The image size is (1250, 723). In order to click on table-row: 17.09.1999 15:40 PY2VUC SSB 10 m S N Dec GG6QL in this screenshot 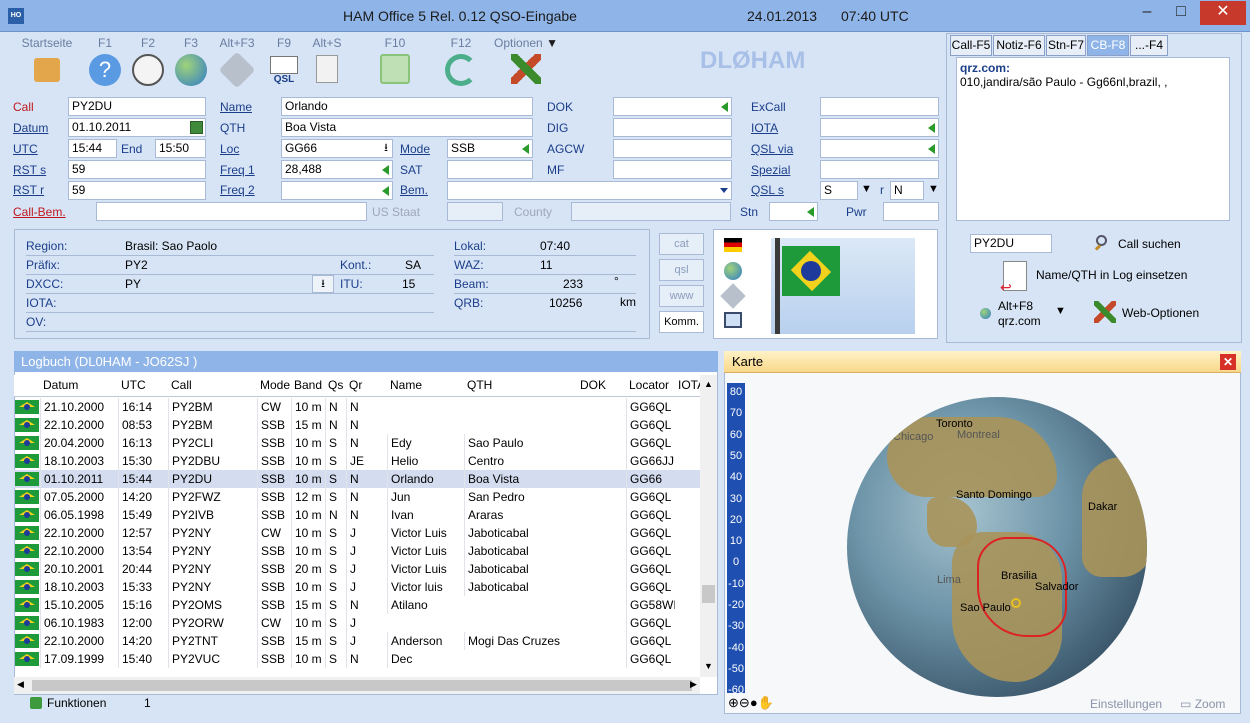, I will do `click(357, 659)`.